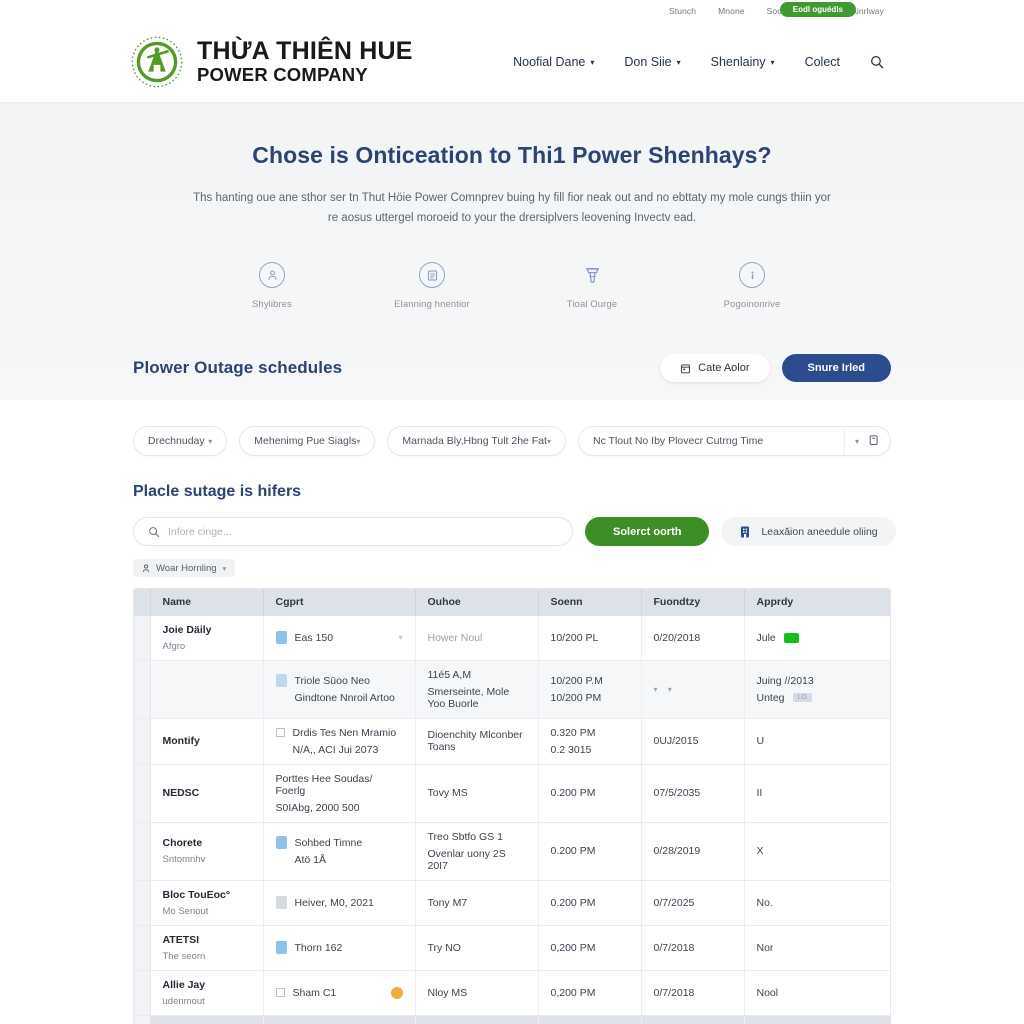 The image size is (1024, 1024). I want to click on copy-icon, so click(874, 441).